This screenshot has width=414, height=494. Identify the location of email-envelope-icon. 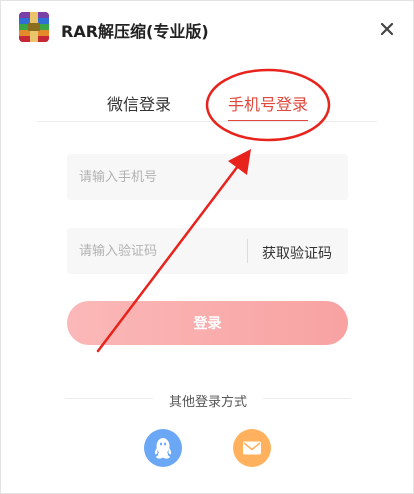
(252, 448).